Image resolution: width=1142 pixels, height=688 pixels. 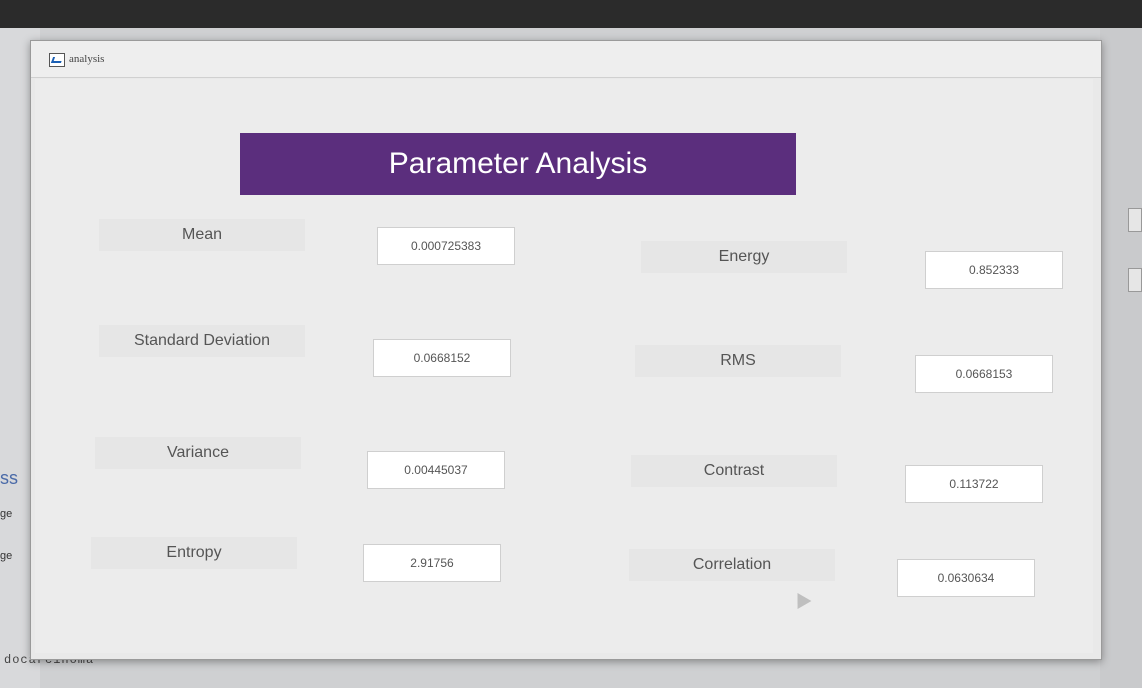 What do you see at coordinates (442, 358) in the screenshot?
I see `std-dev-value-field: 0.0668152` at bounding box center [442, 358].